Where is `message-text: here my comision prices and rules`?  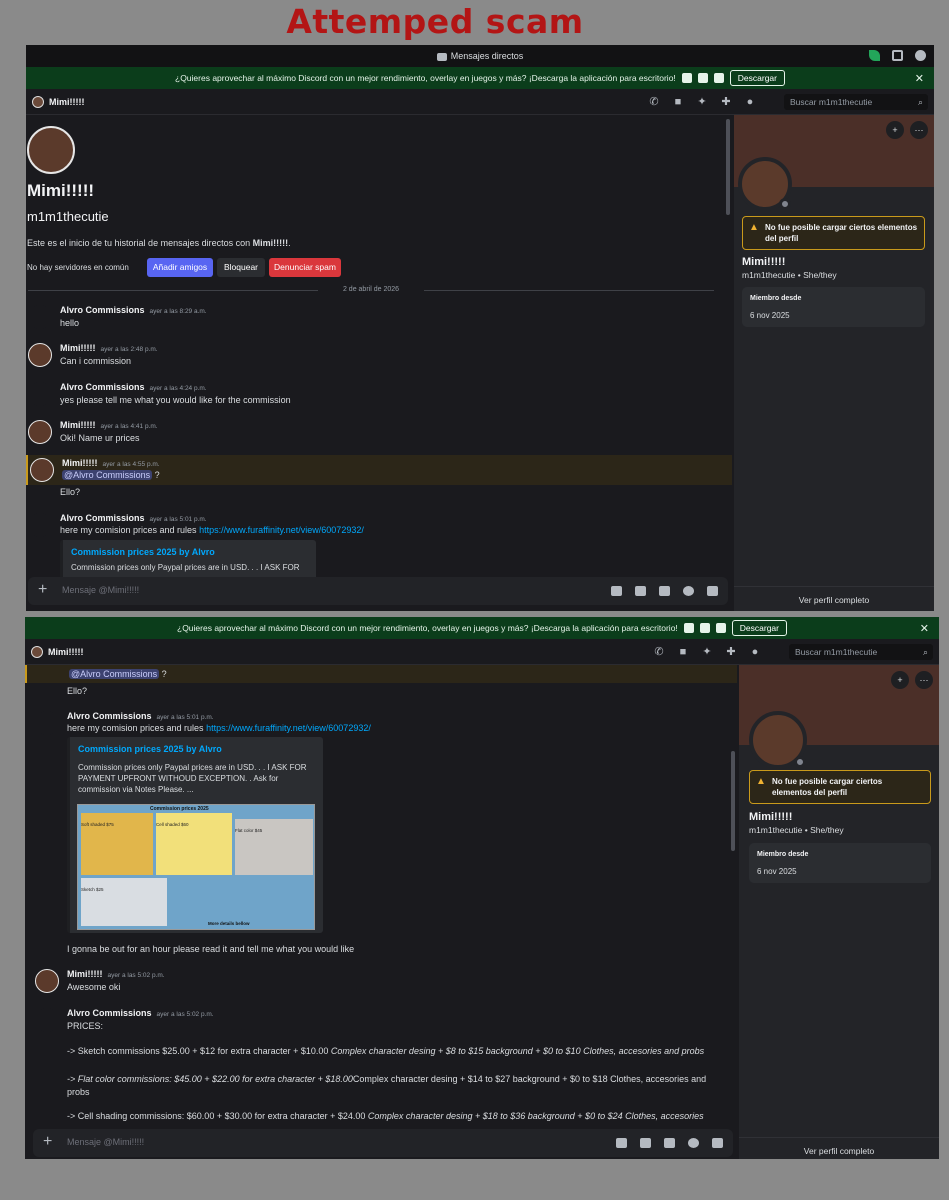 message-text: here my comision prices and rules is located at coordinates (135, 728).